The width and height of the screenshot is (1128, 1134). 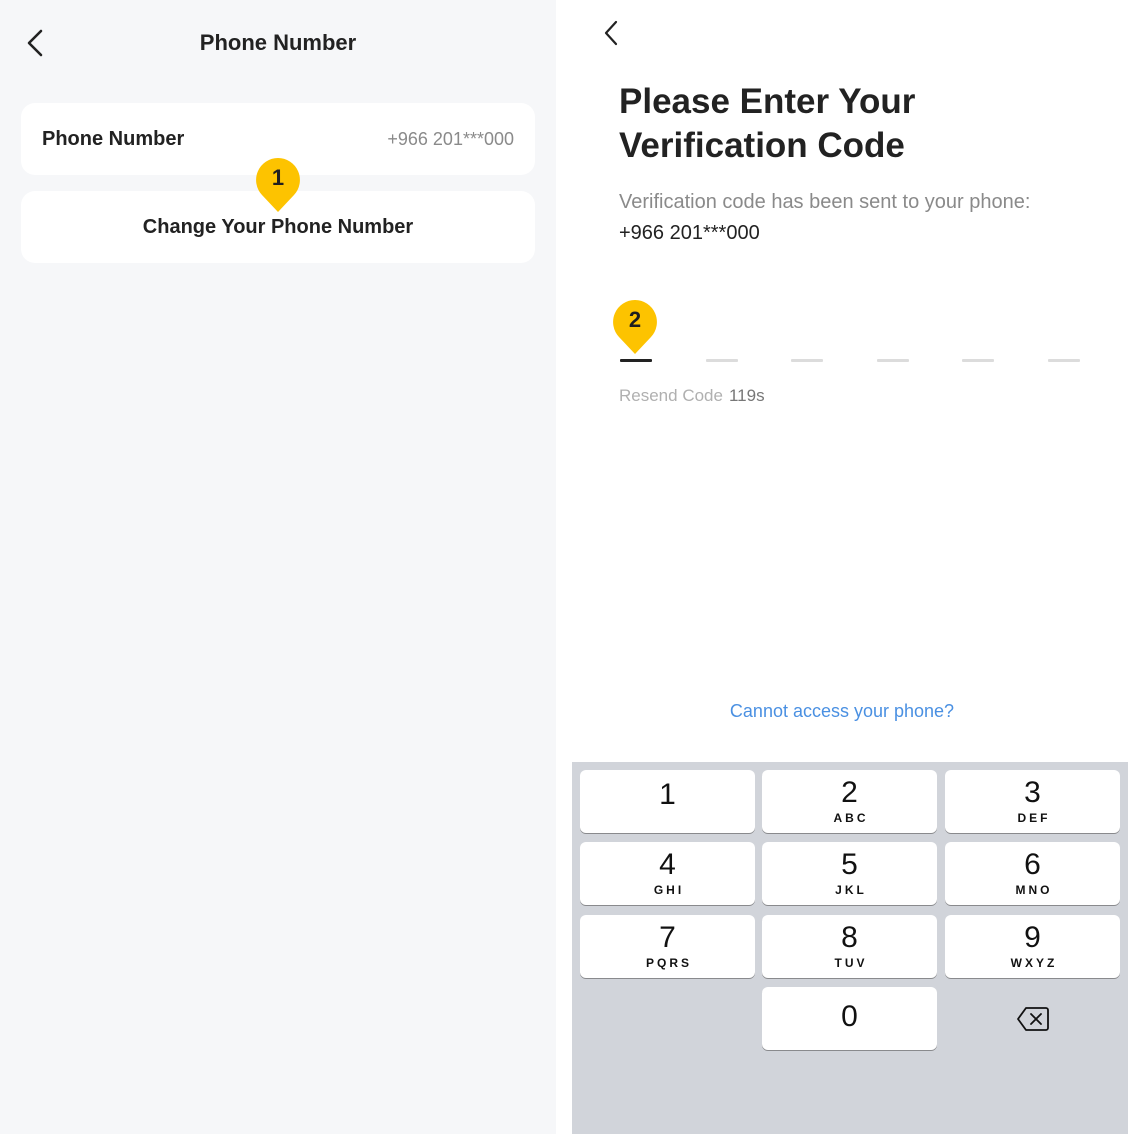 I want to click on delete-key, so click(x=1032, y=1018).